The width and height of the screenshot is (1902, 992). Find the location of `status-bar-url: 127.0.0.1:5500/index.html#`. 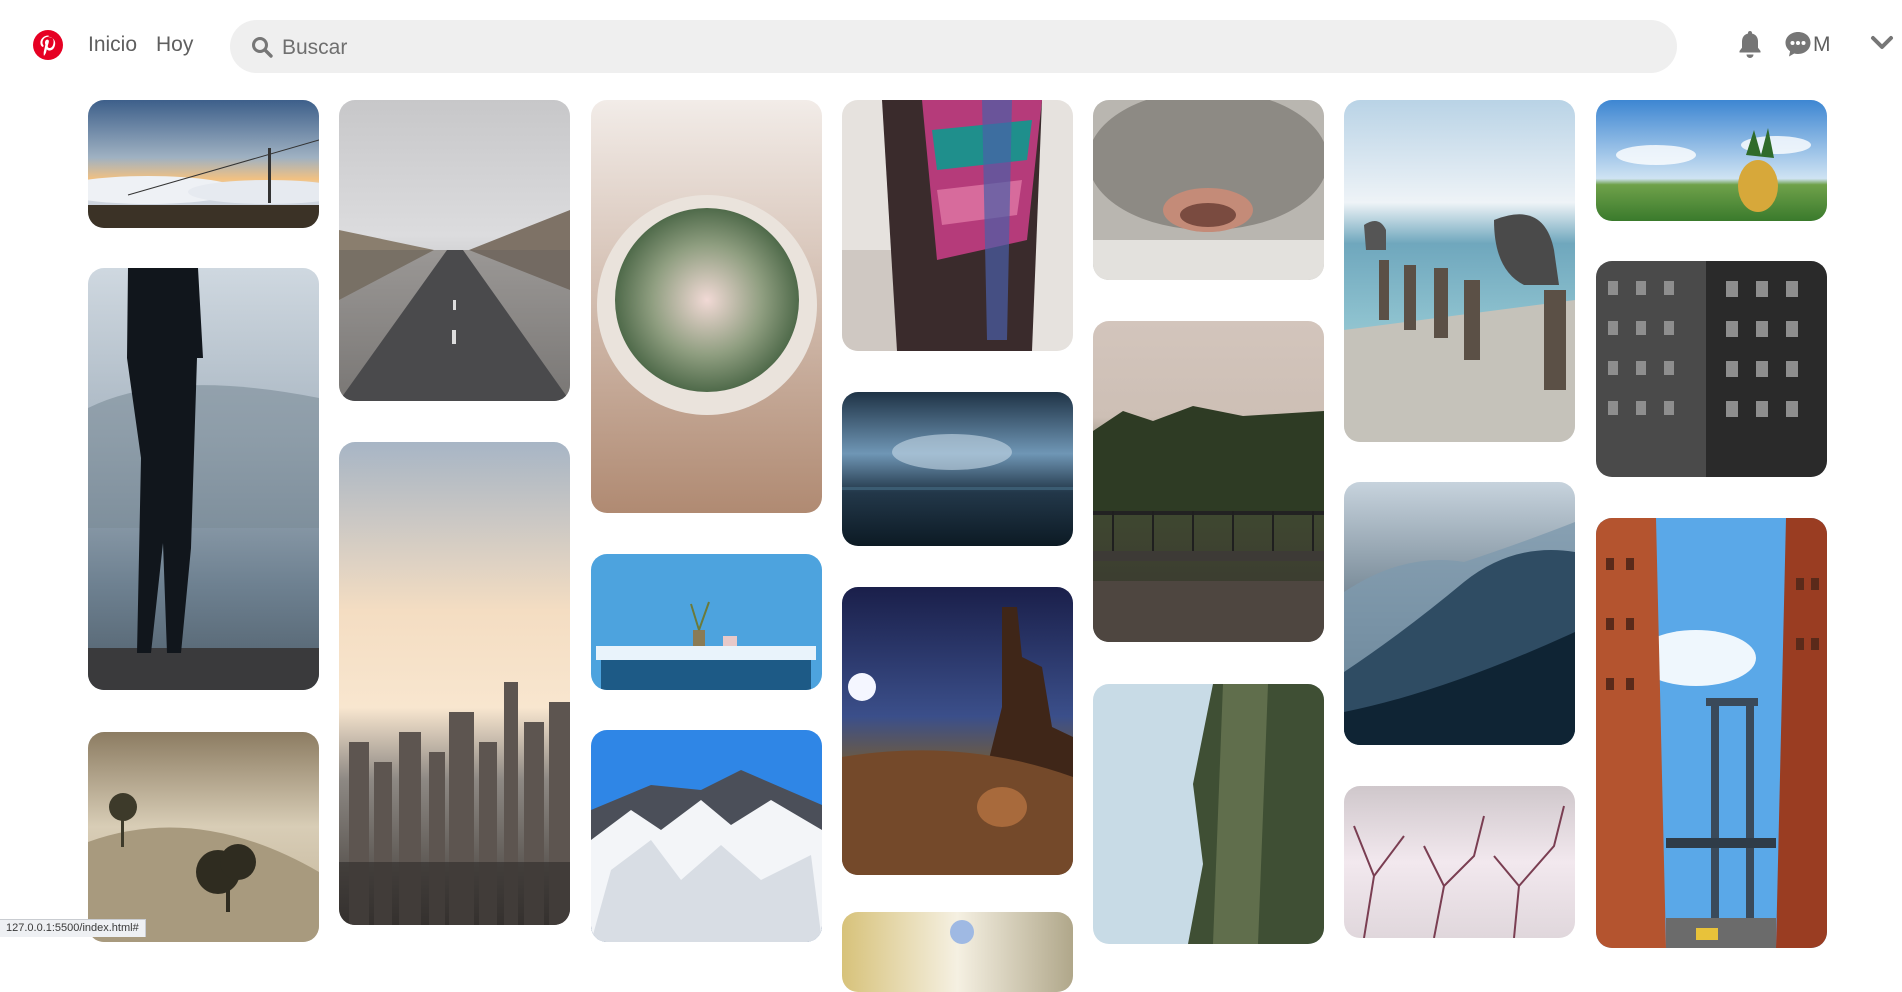

status-bar-url: 127.0.0.1:5500/index.html# is located at coordinates (73, 928).